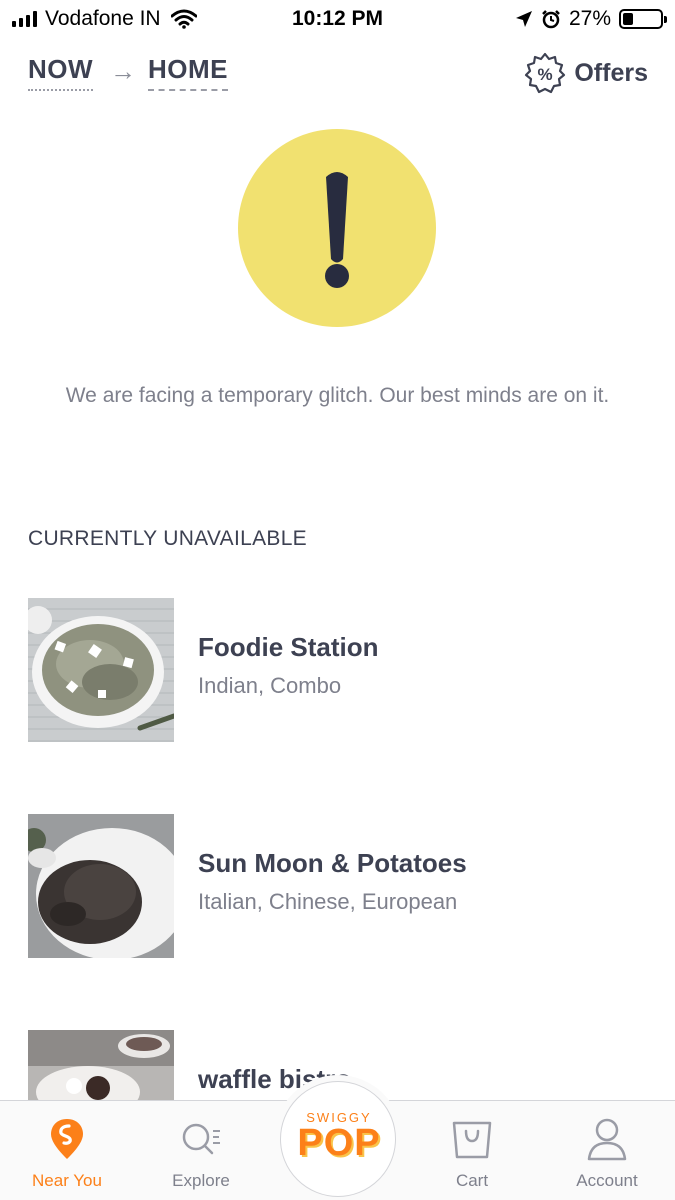  I want to click on bag-icon, so click(472, 1140).